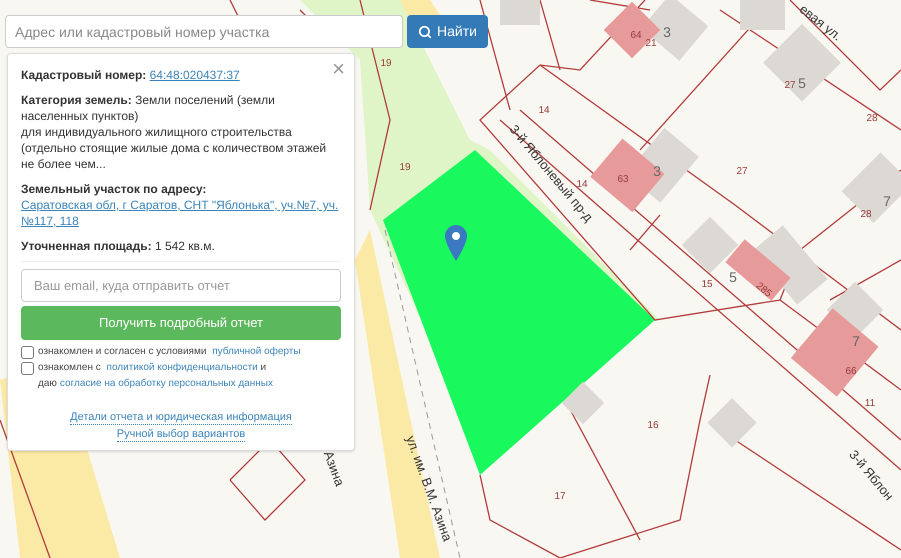 This screenshot has height=558, width=901. I want to click on map-label: 285, so click(764, 290).